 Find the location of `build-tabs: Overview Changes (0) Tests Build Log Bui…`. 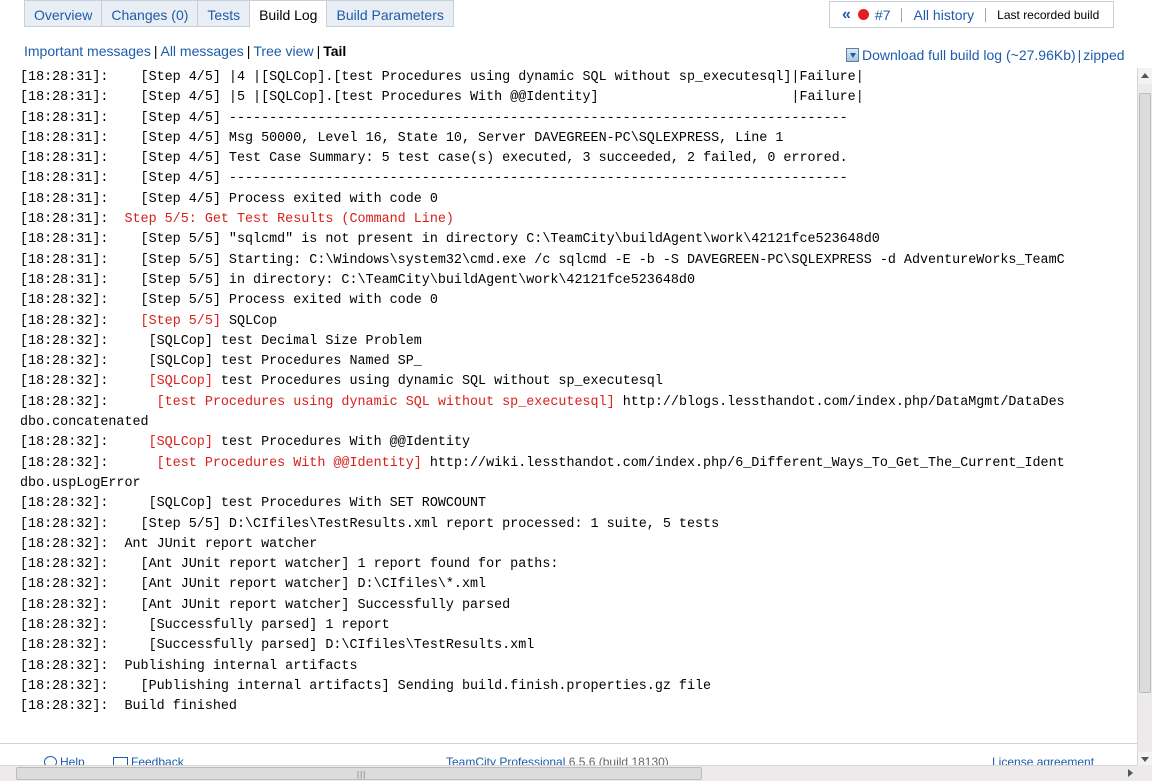

build-tabs: Overview Changes (0) Tests Build Log Bui… is located at coordinates (239, 14).